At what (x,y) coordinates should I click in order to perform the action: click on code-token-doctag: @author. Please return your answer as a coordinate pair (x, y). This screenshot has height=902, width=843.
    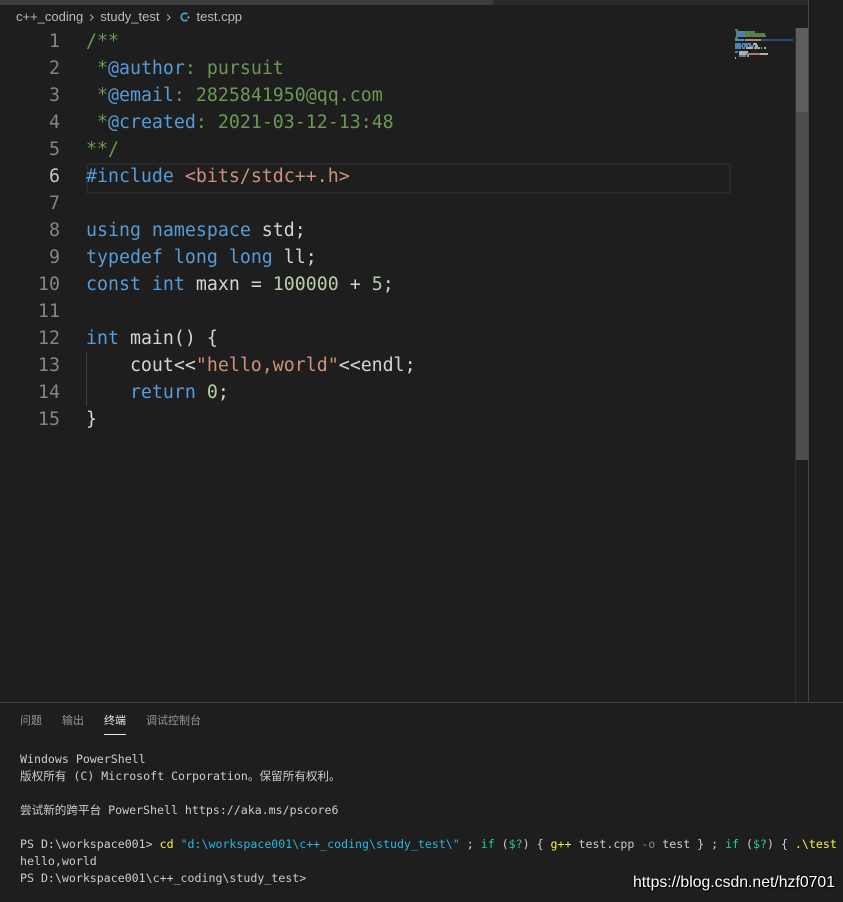
    Looking at the image, I should click on (146, 68).